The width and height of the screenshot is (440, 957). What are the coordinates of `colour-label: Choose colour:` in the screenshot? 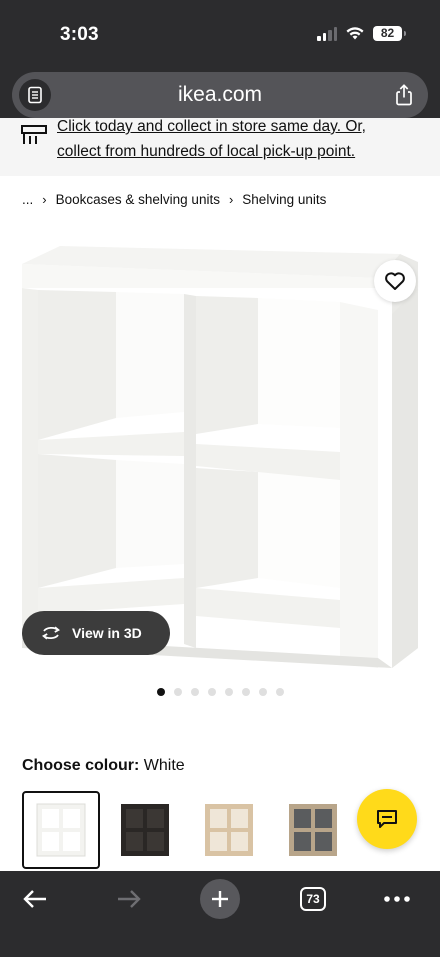 It's located at (81, 765).